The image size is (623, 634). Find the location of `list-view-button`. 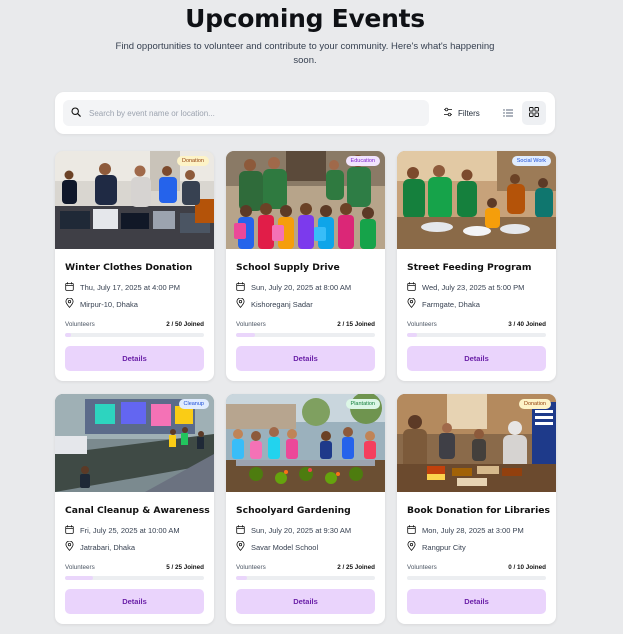

list-view-button is located at coordinates (508, 113).